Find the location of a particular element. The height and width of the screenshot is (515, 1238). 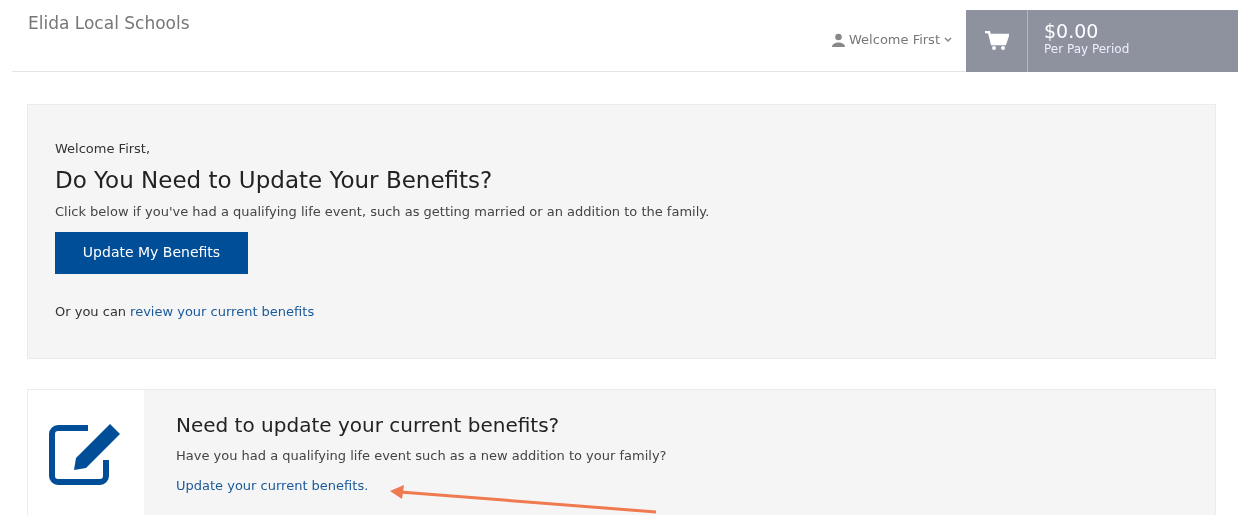

panel-description: Click below if you've had a qualifying life event, such as getting married or an addition to the family. is located at coordinates (382, 212).